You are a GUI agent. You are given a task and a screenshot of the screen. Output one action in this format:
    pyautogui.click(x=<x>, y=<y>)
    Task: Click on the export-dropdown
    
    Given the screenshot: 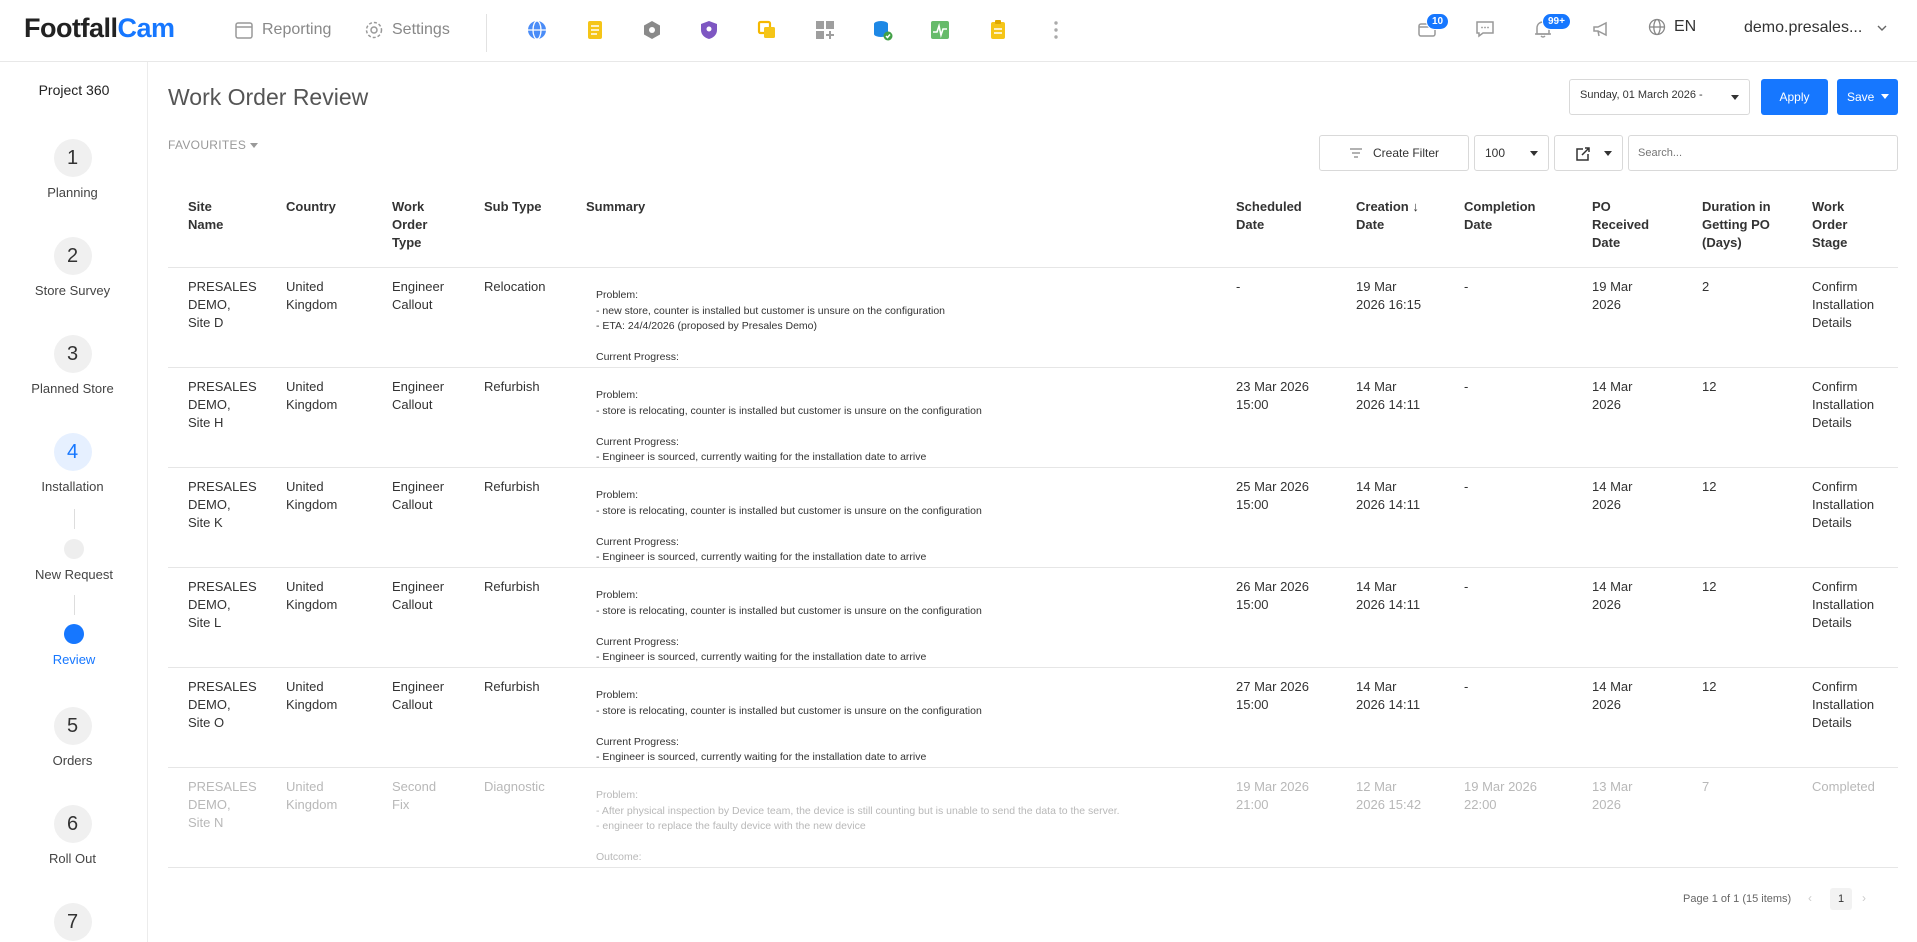 What is the action you would take?
    pyautogui.click(x=1588, y=153)
    